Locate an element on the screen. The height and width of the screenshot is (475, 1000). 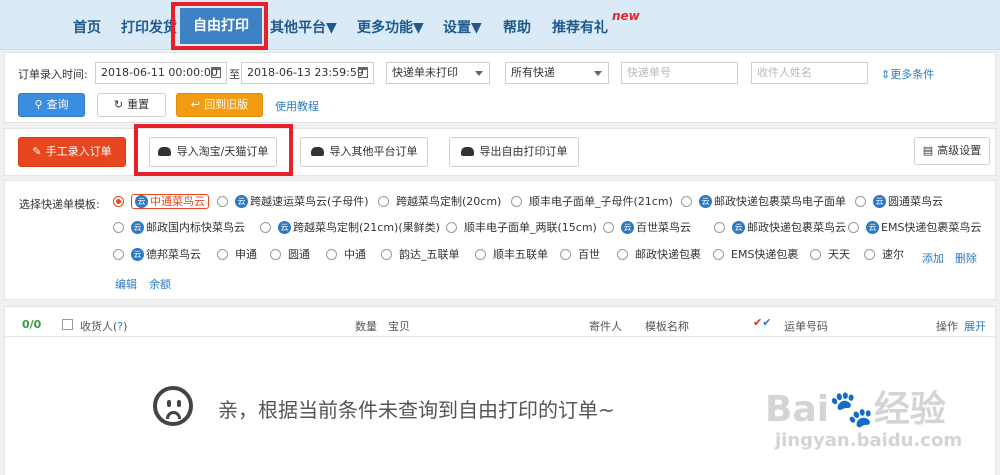
receiver-input: 收件人姓名 is located at coordinates (809, 73).